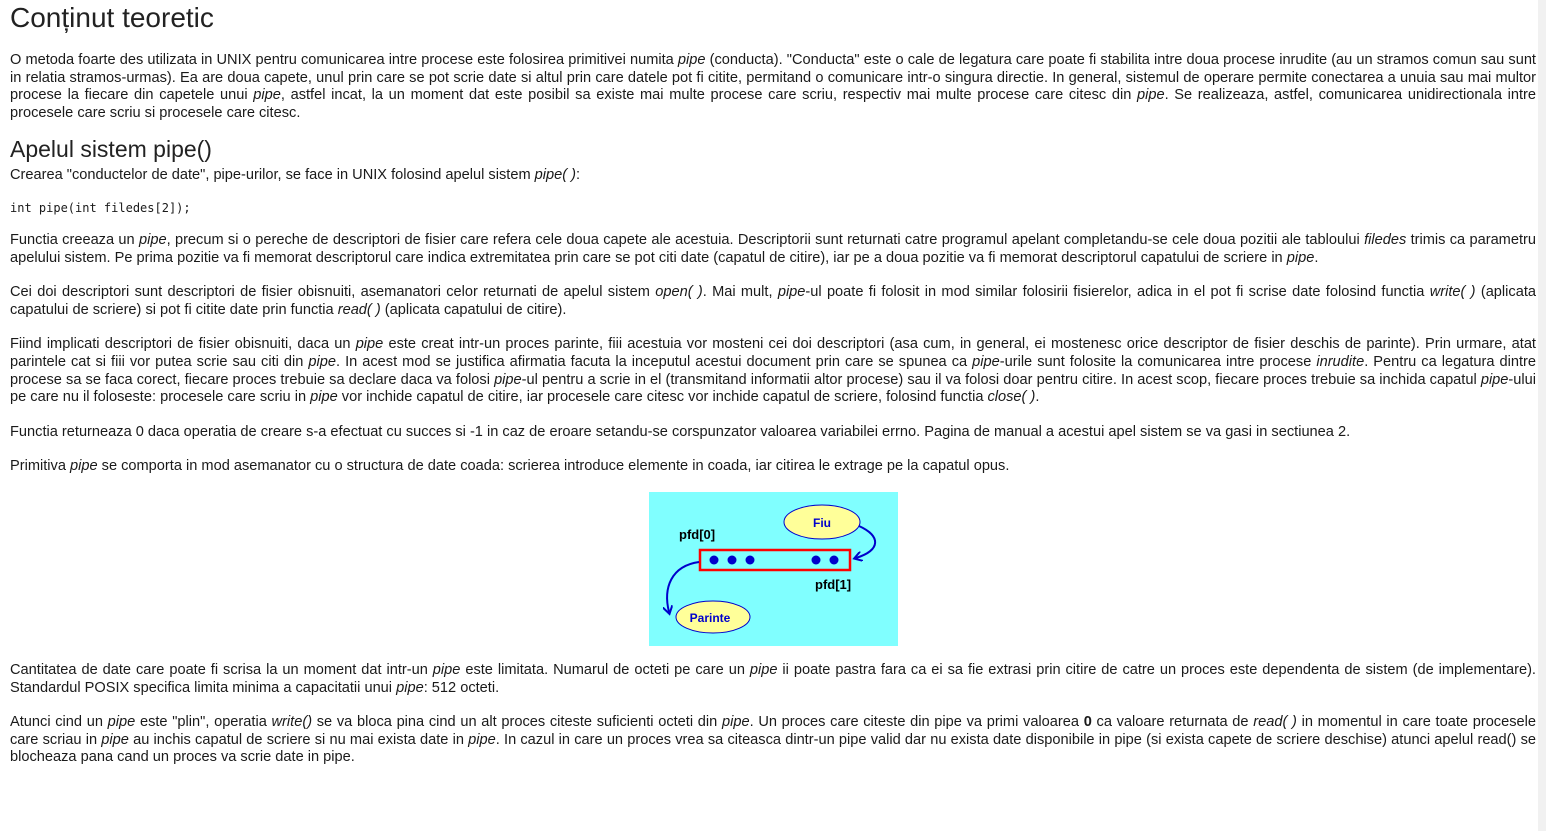 Image resolution: width=1546 pixels, height=831 pixels. What do you see at coordinates (774, 560) in the screenshot?
I see `pipe-rectangle` at bounding box center [774, 560].